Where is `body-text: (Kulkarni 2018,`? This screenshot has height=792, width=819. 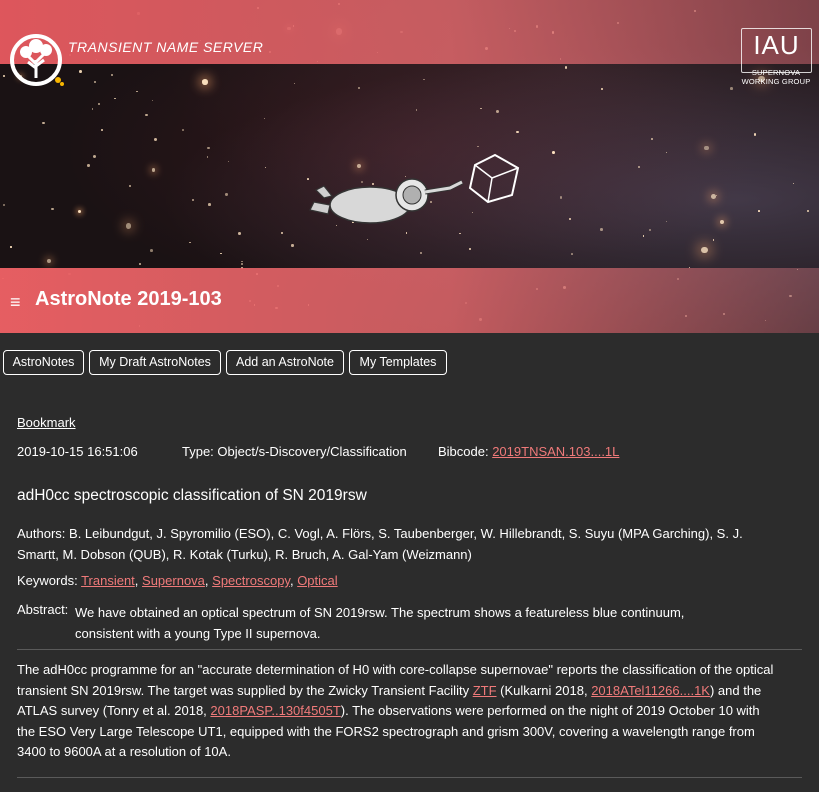
body-text: (Kulkarni 2018, is located at coordinates (544, 690).